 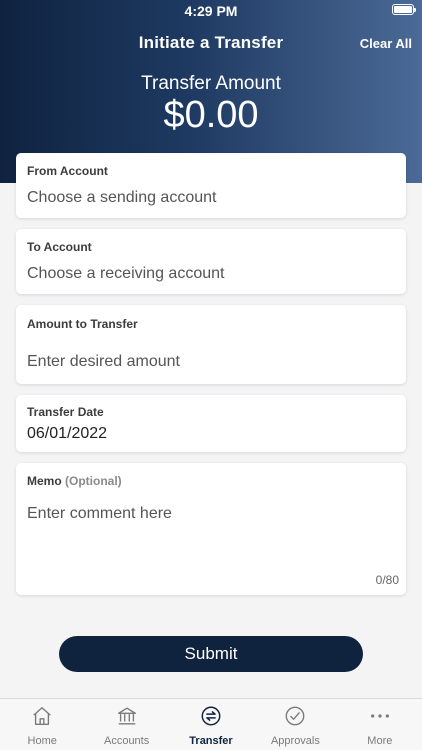 I want to click on tab-approvals: Approvals, so click(x=295, y=724).